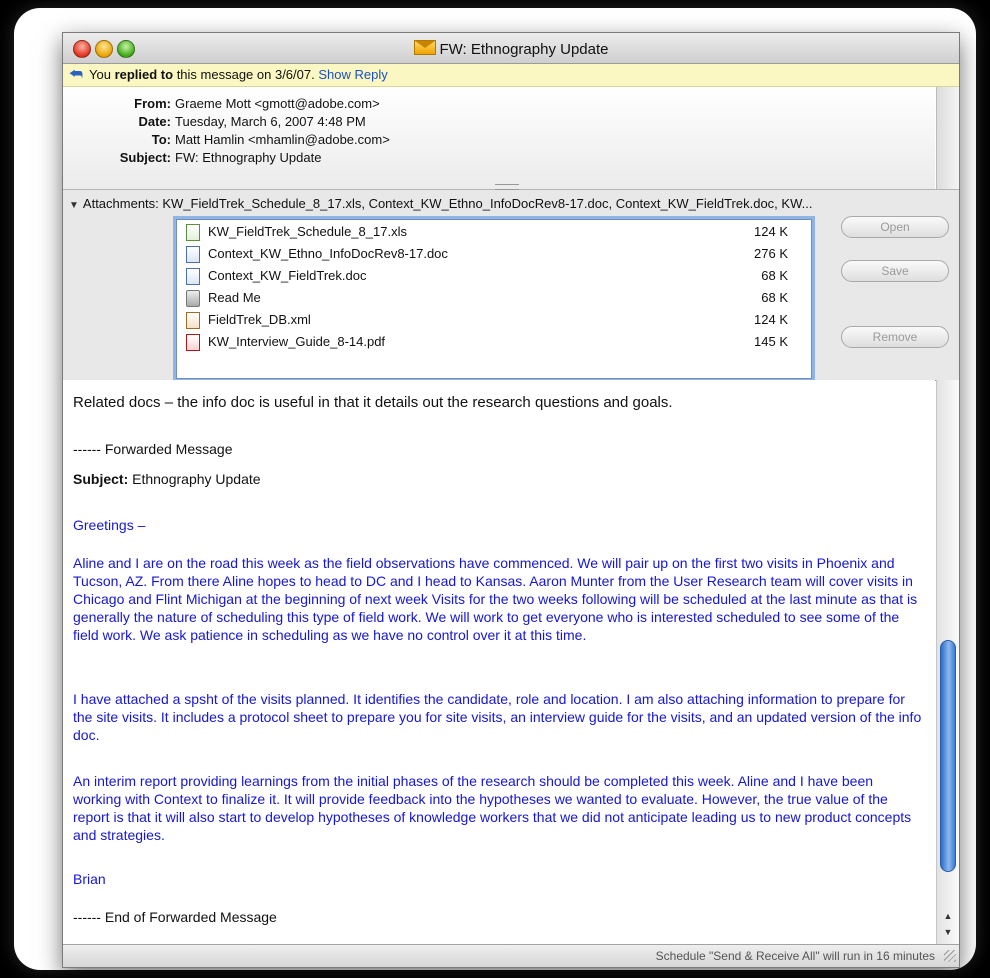  What do you see at coordinates (161, 139) in the screenshot?
I see `header-label: To:` at bounding box center [161, 139].